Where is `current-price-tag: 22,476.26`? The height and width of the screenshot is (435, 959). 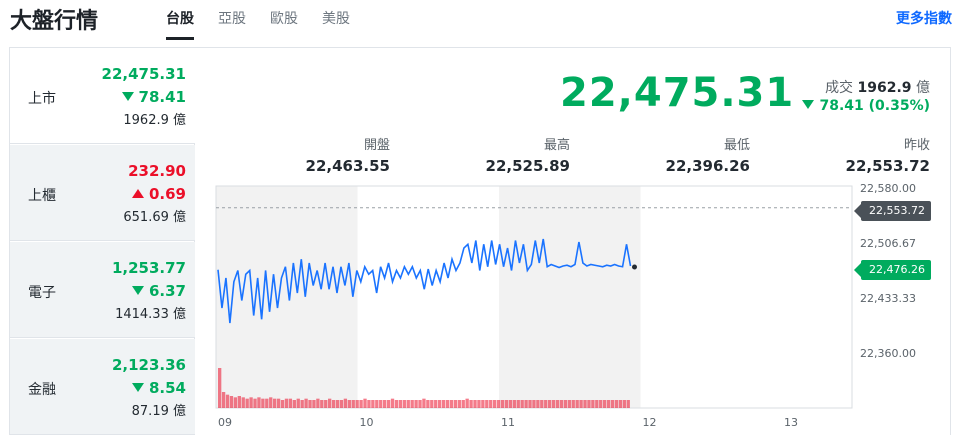
current-price-tag: 22,476.26 is located at coordinates (892, 270).